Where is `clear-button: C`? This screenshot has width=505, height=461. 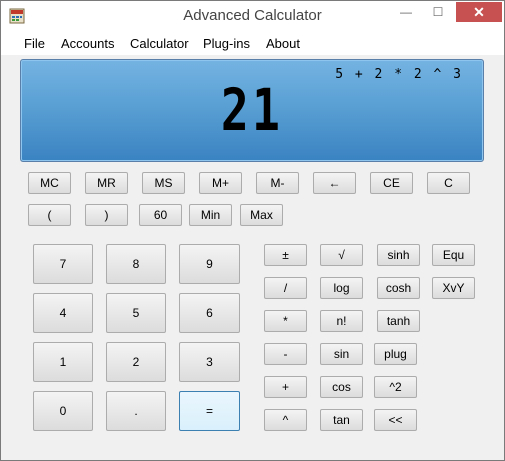
clear-button: C is located at coordinates (448, 183).